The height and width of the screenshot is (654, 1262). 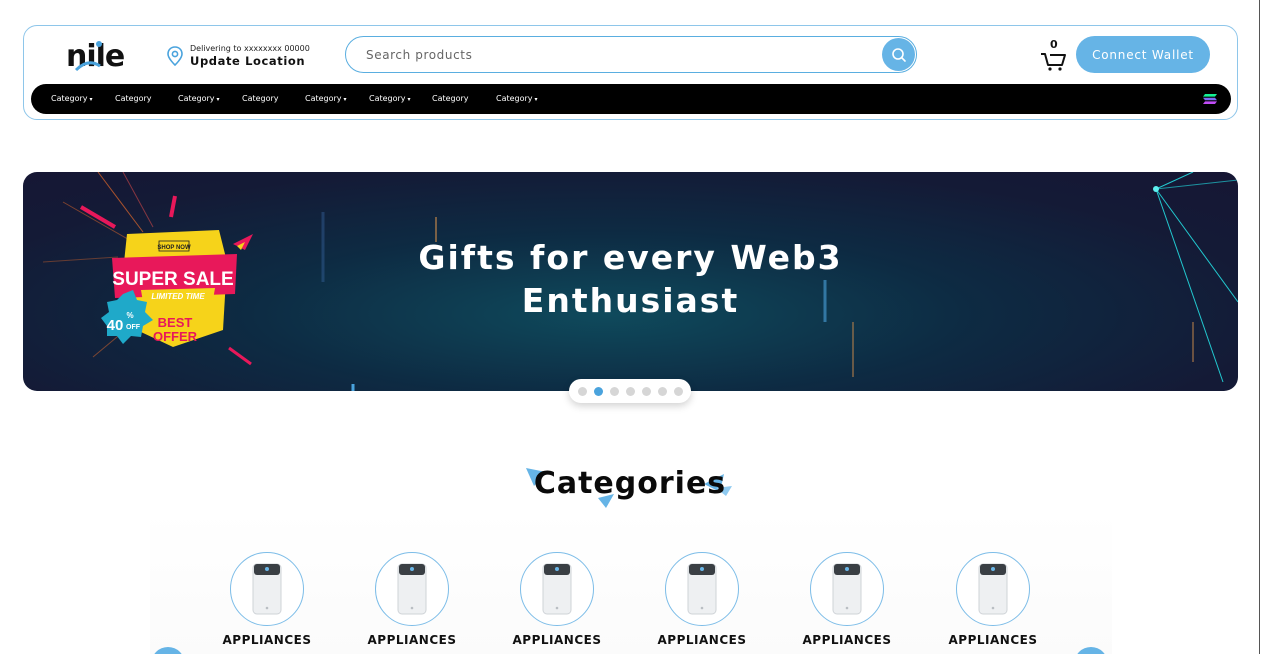 What do you see at coordinates (250, 61) in the screenshot?
I see `update-location-link: Update Location` at bounding box center [250, 61].